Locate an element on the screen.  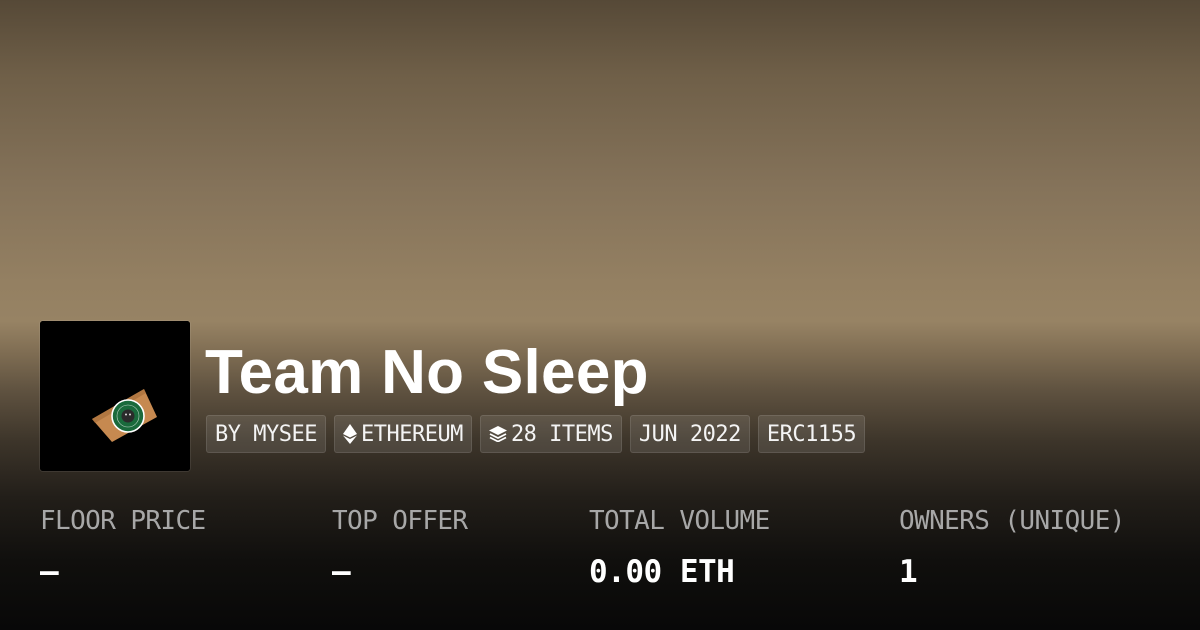
date-tag: JUN 2022 is located at coordinates (689, 434).